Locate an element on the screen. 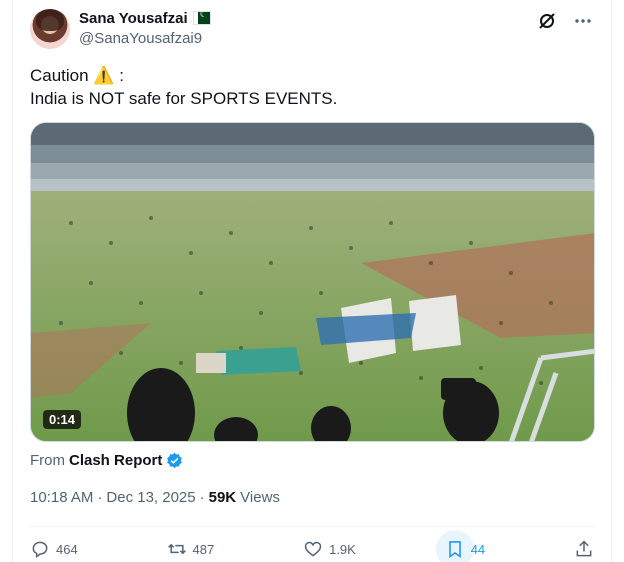 Image resolution: width=624 pixels, height=562 pixels. video-duration-badge: 0:14 is located at coordinates (62, 419).